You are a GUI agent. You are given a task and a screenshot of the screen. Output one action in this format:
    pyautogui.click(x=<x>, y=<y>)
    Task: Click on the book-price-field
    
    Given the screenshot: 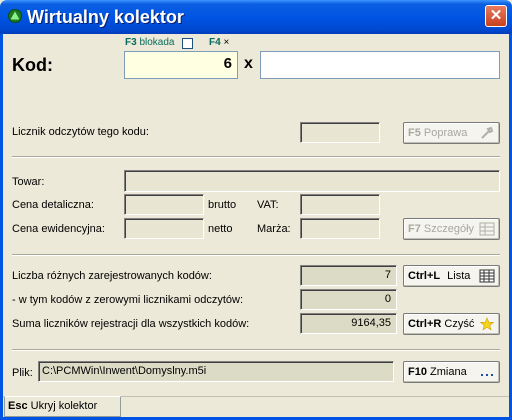 What is the action you would take?
    pyautogui.click(x=164, y=228)
    